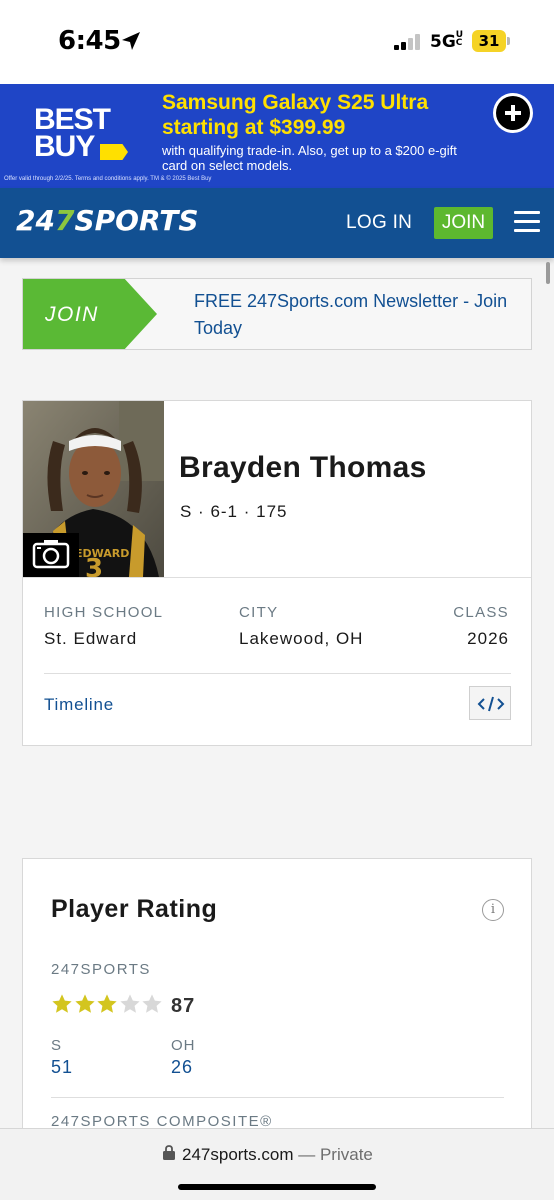  What do you see at coordinates (277, 223) in the screenshot?
I see `site-header: 247SPORTS LOG IN JOIN` at bounding box center [277, 223].